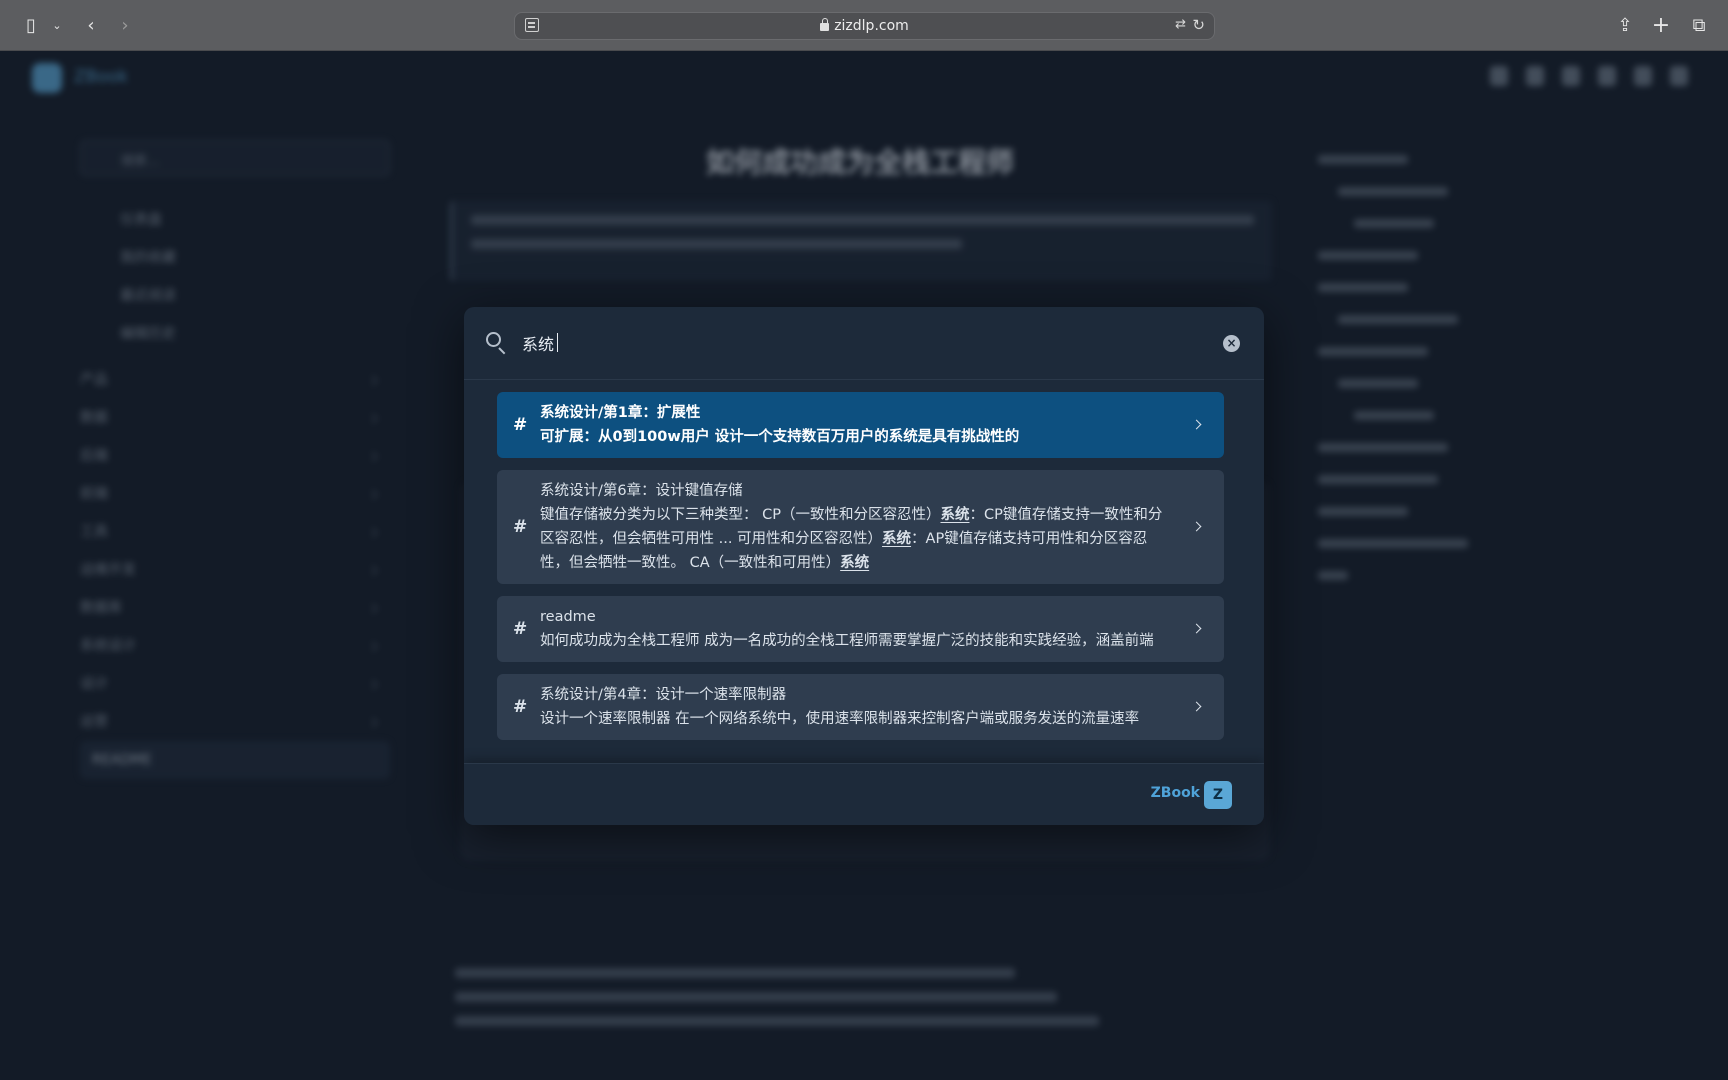 Image resolution: width=1728 pixels, height=1080 pixels. Describe the element at coordinates (91, 26) in the screenshot. I see `back-button: ‹` at that location.